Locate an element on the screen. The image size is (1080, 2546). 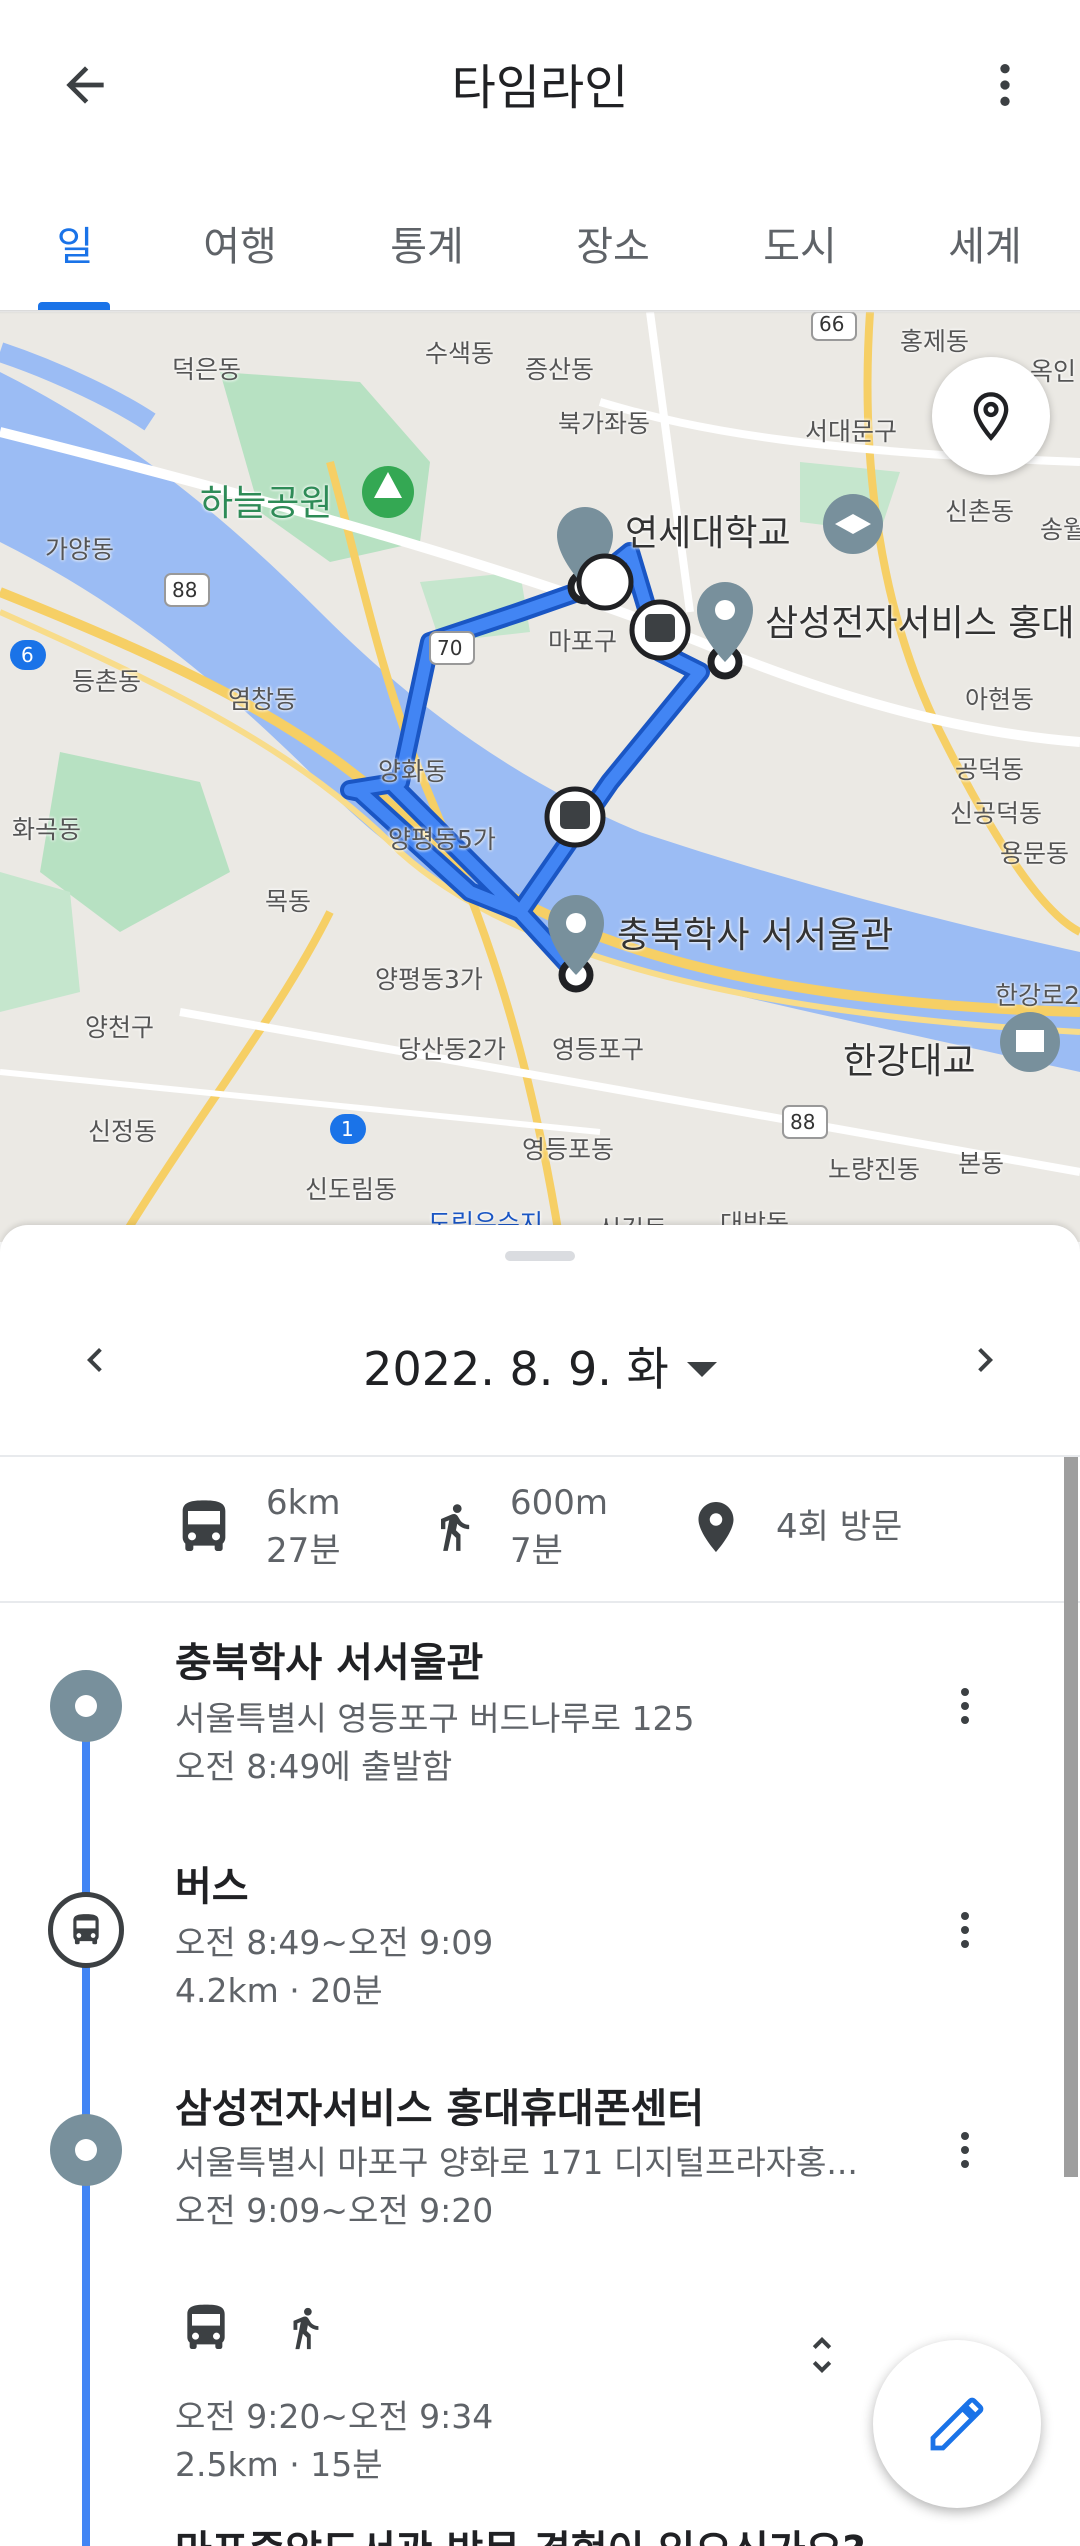
tab-insights: 통계 is located at coordinates (427, 251).